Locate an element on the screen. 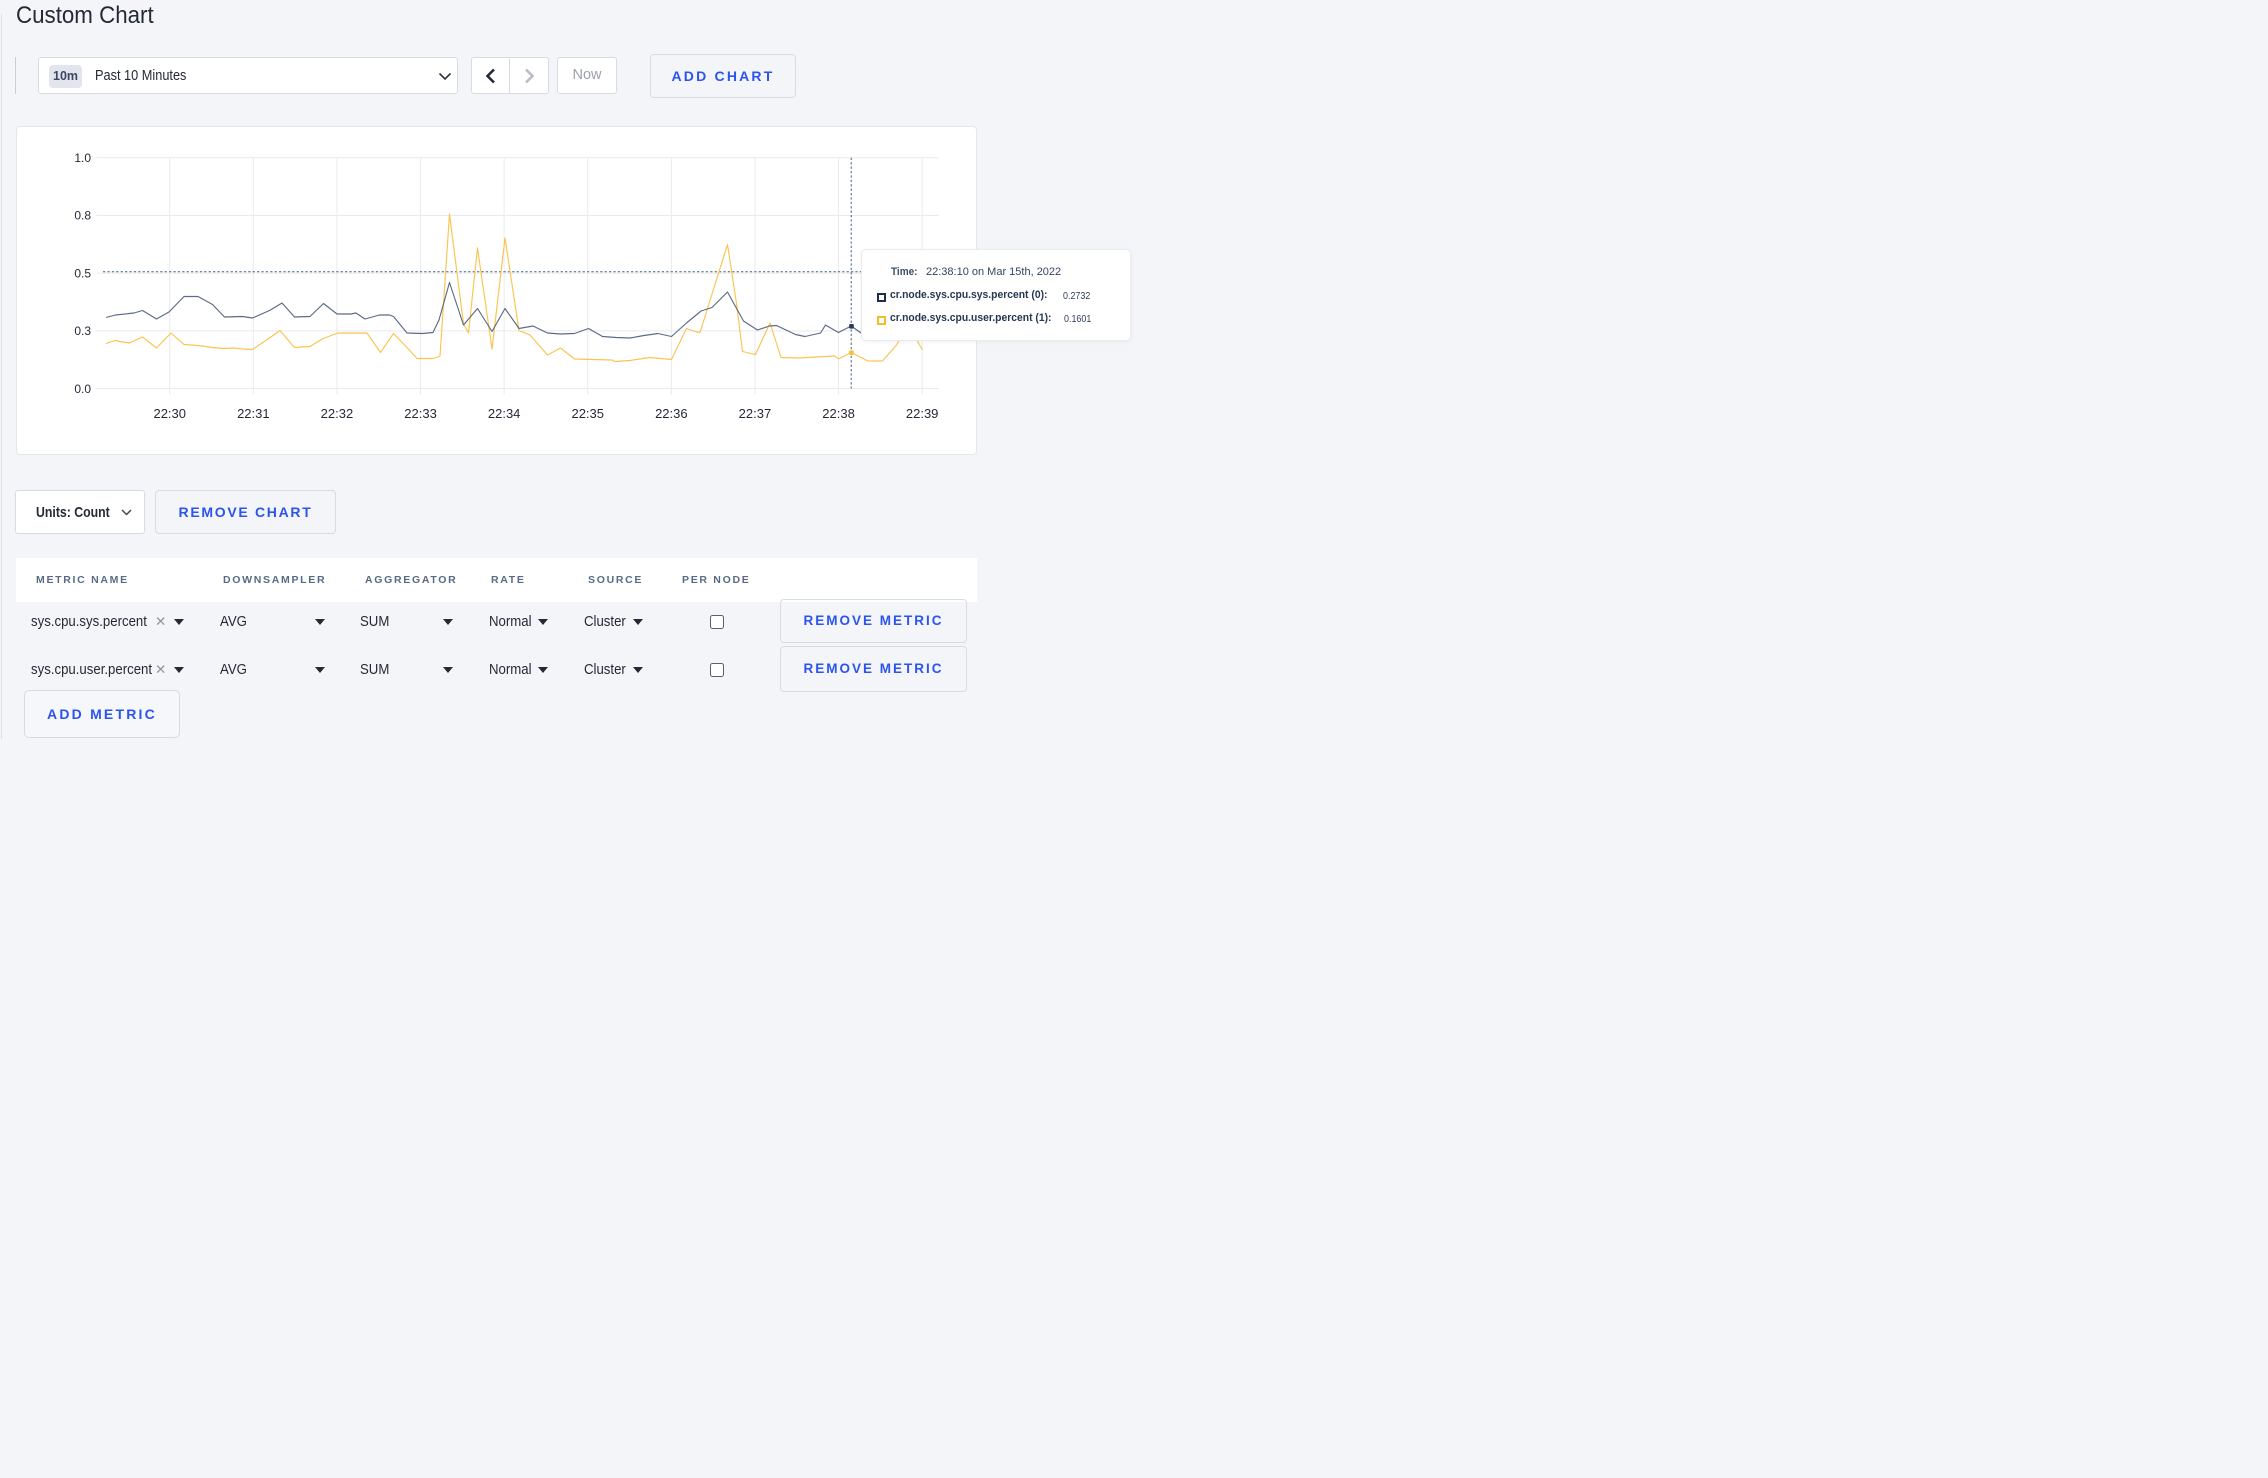 This screenshot has height=1478, width=2268. svg-text: 22:30 is located at coordinates (169, 413).